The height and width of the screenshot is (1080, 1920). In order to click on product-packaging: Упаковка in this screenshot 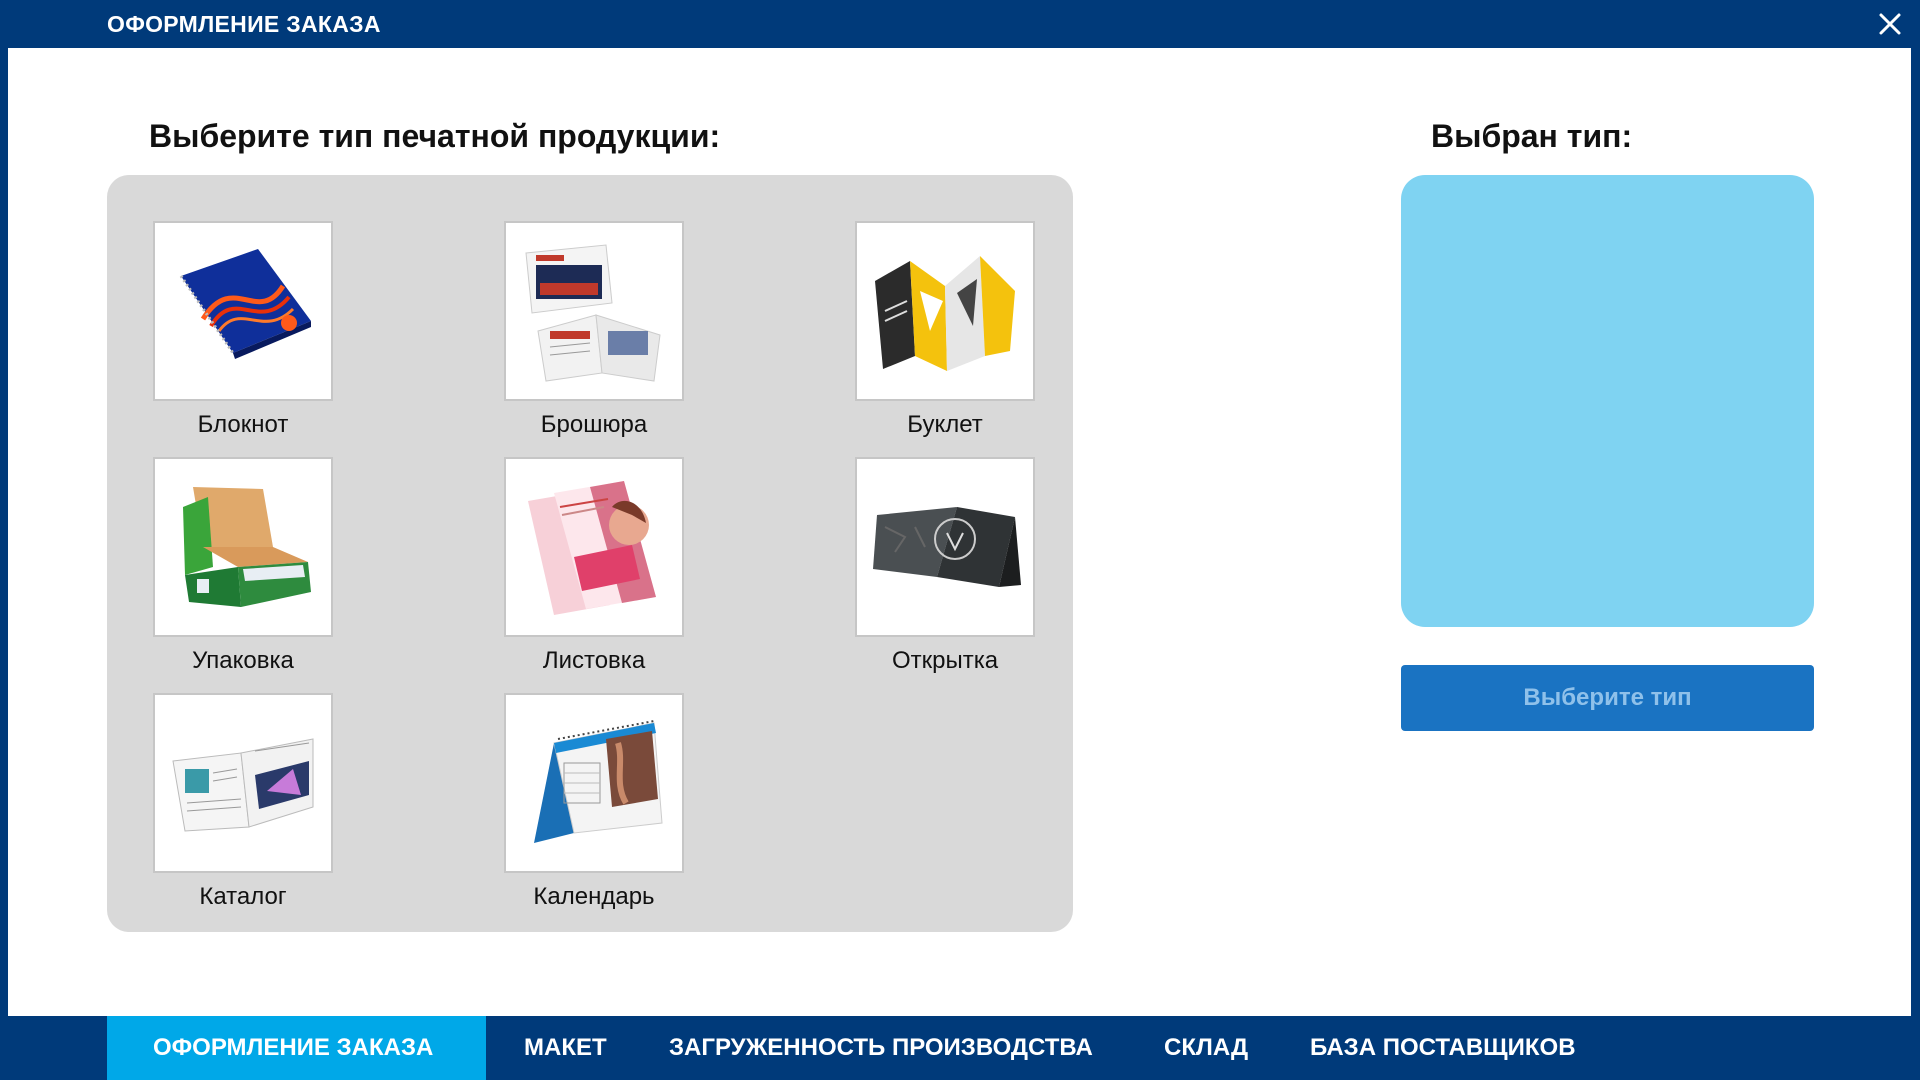, I will do `click(243, 566)`.